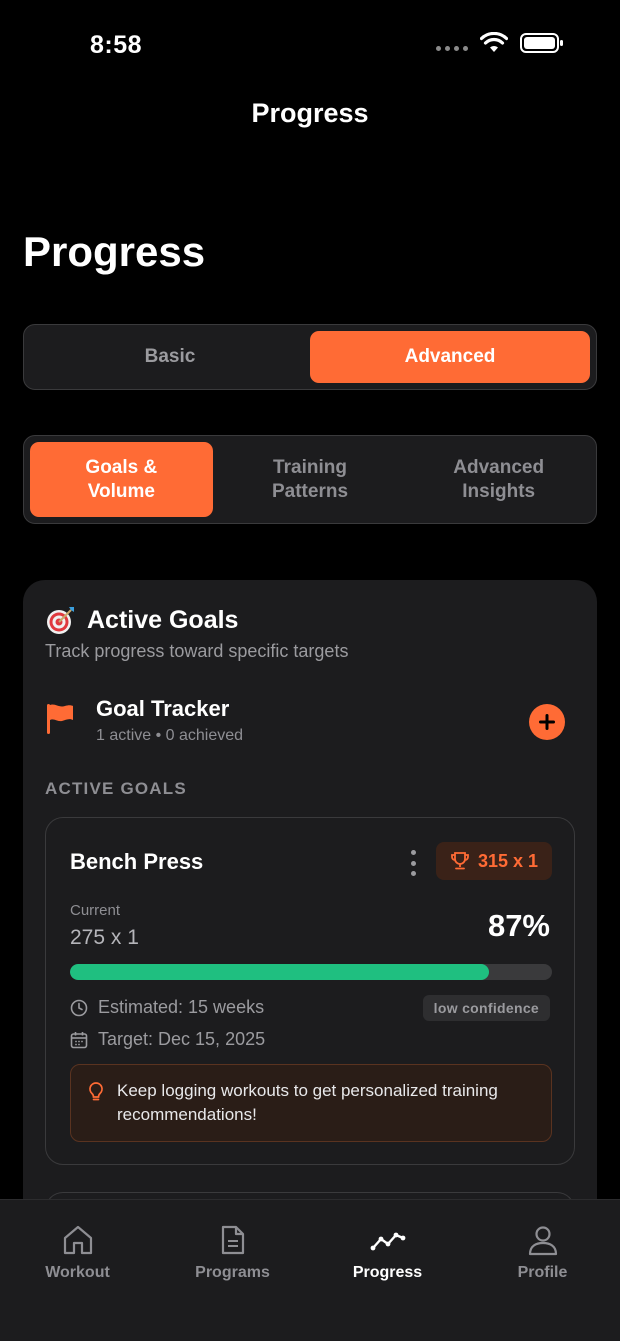 Image resolution: width=620 pixels, height=1341 pixels. What do you see at coordinates (413, 863) in the screenshot?
I see `more-options-icon` at bounding box center [413, 863].